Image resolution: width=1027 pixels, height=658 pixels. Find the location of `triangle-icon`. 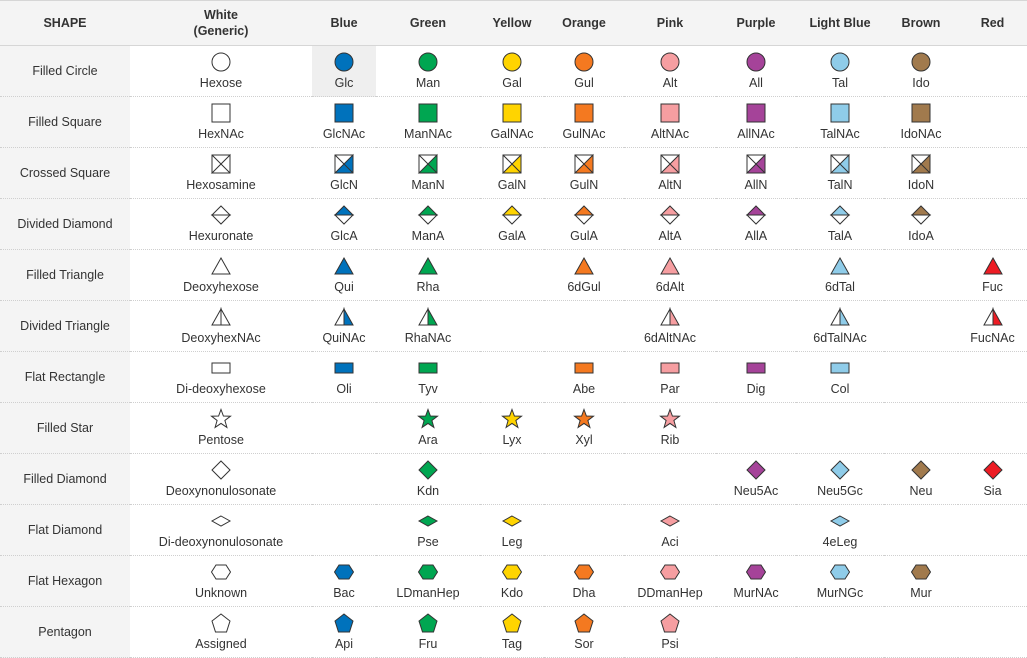

triangle-icon is located at coordinates (221, 265).